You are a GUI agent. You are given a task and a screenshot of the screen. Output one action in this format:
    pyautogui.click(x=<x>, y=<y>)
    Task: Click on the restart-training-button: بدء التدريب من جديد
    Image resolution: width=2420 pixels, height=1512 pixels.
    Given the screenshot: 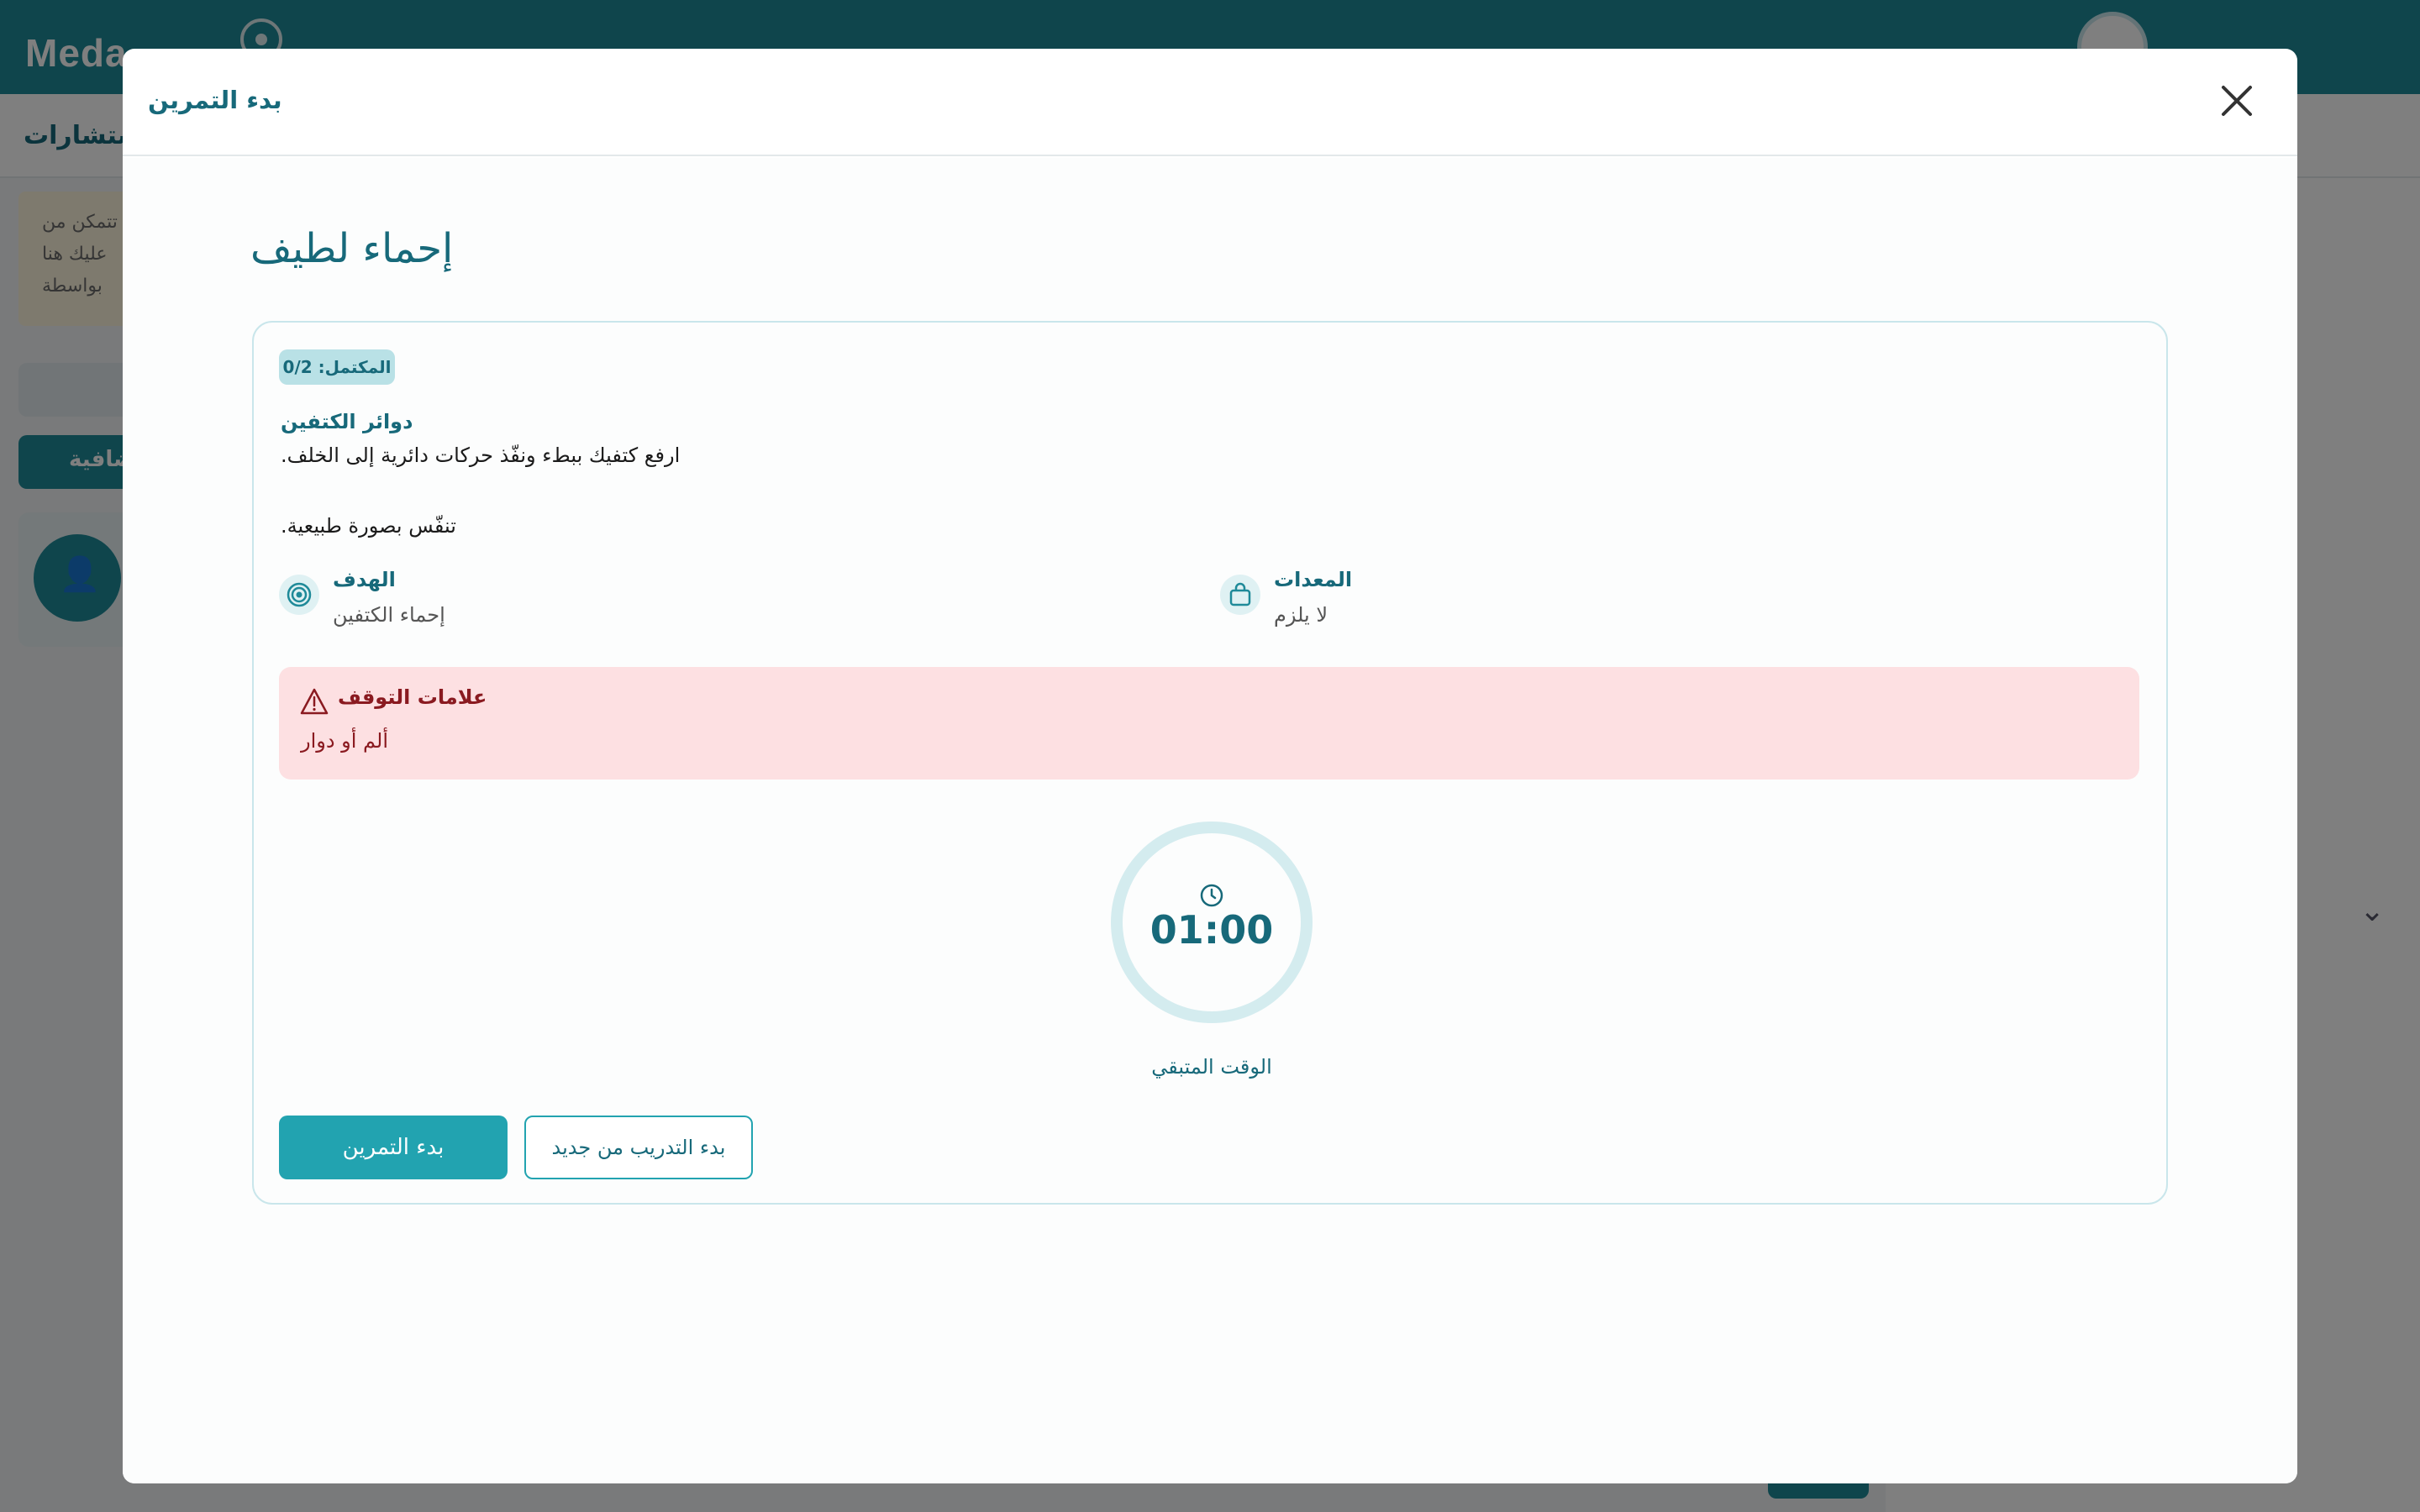 What is the action you would take?
    pyautogui.click(x=638, y=1147)
    